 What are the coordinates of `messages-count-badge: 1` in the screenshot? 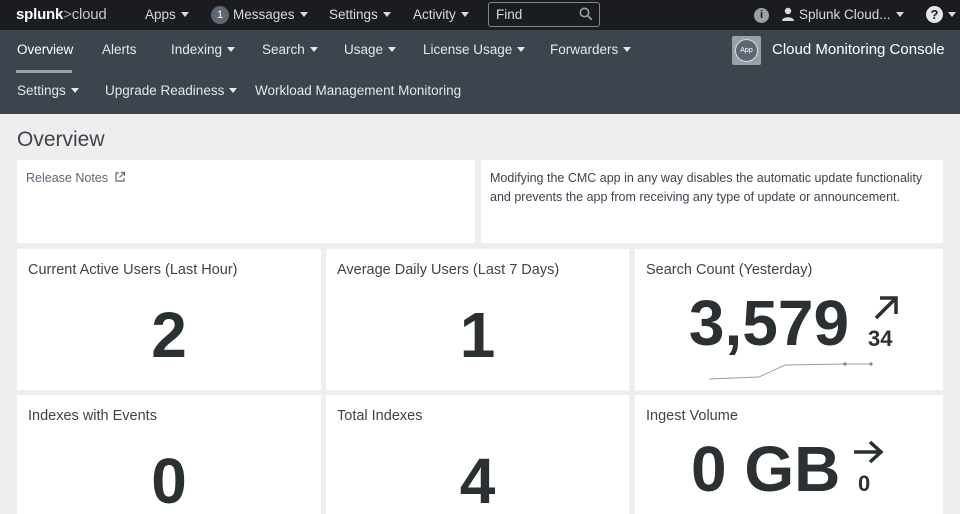 It's located at (220, 15).